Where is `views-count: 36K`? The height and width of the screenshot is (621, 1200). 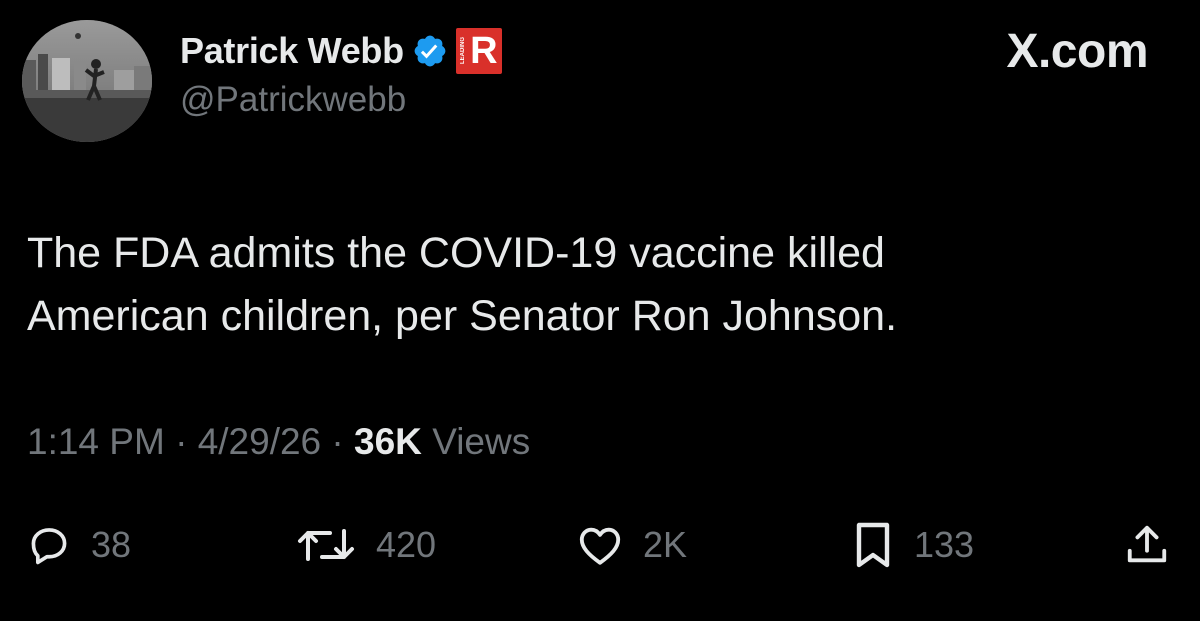
views-count: 36K is located at coordinates (388, 441).